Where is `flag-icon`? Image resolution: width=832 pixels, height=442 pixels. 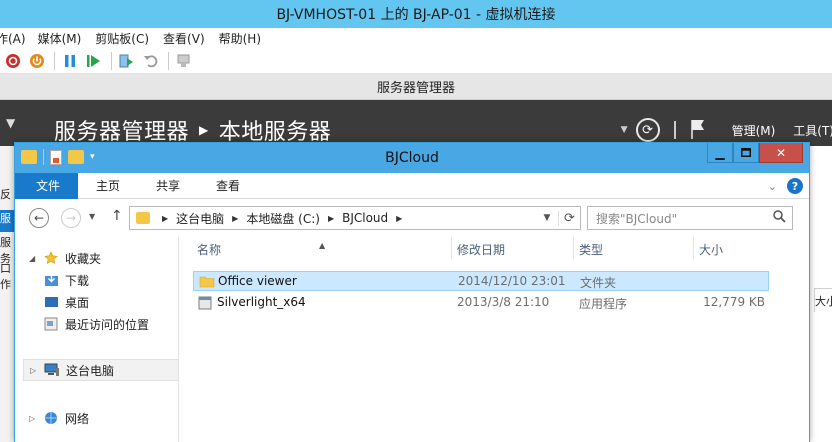 flag-icon is located at coordinates (698, 130).